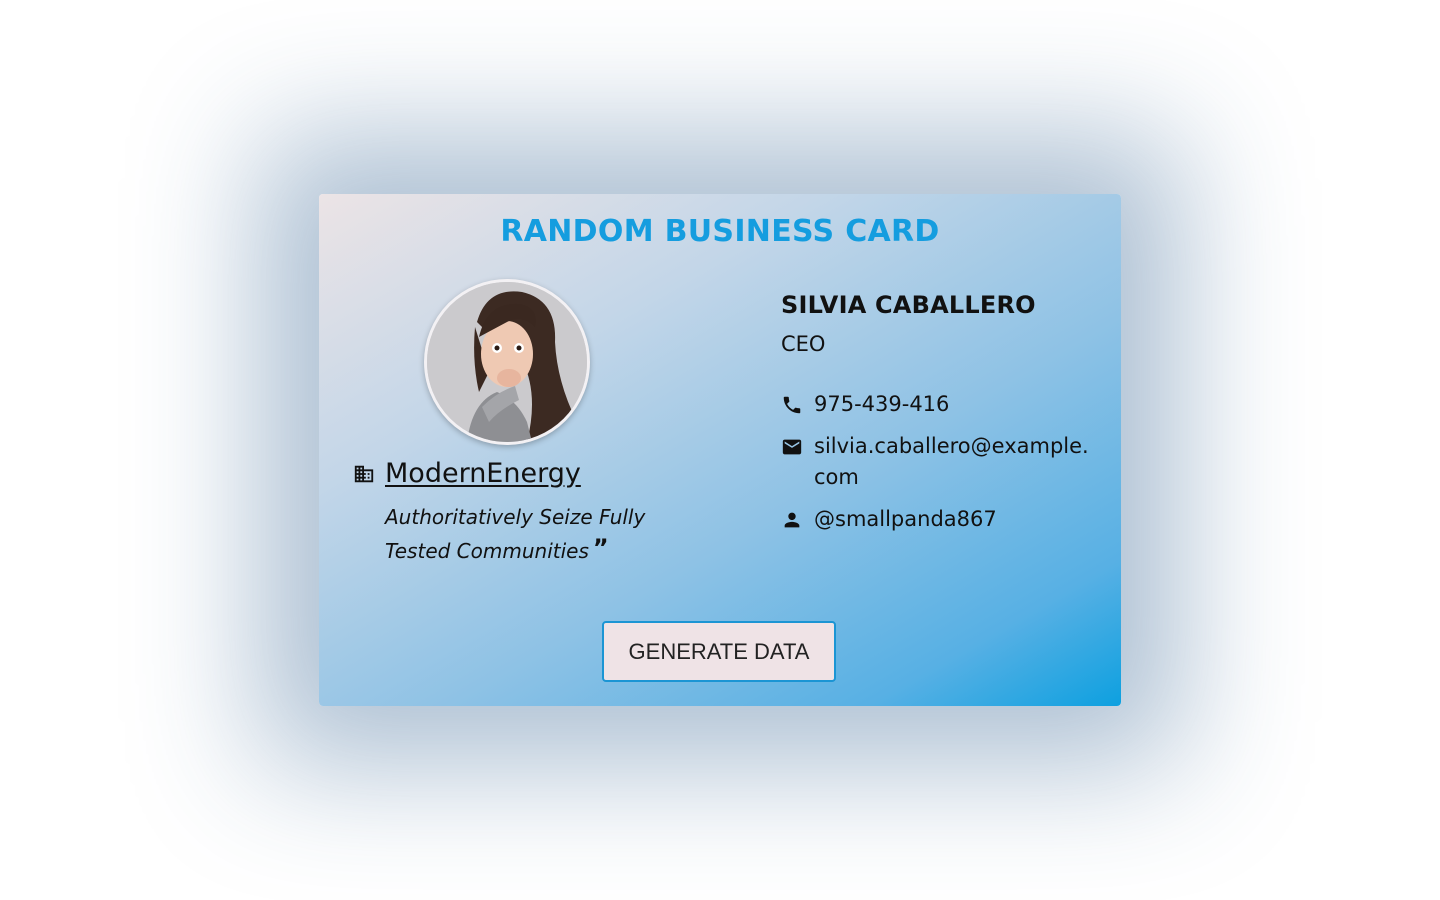 This screenshot has width=1440, height=900. I want to click on company-row: ModernEnergy, so click(467, 473).